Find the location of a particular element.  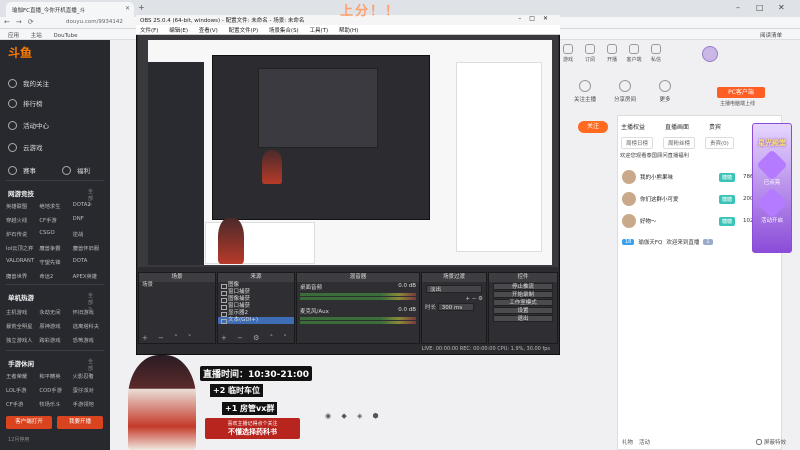

game-category: 怀旧游戏 is located at coordinates (89, 312).